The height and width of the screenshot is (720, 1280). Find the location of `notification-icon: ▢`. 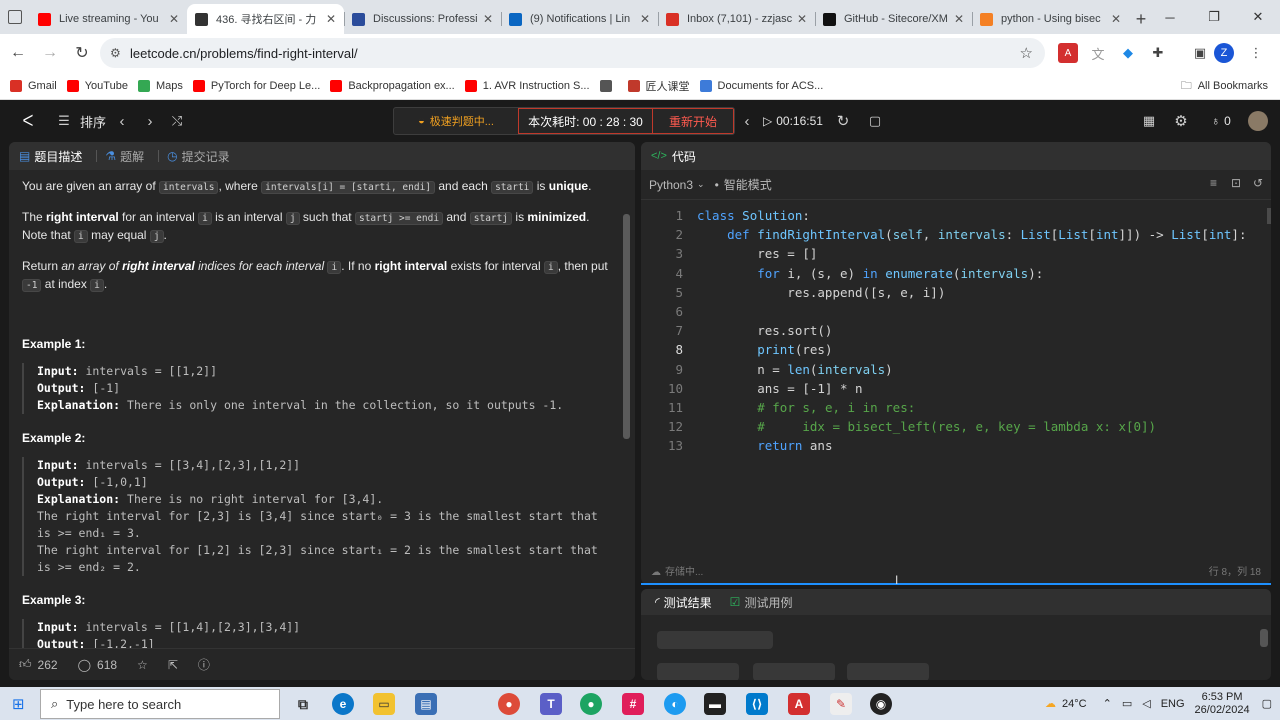

notification-icon: ▢ is located at coordinates (1267, 703).